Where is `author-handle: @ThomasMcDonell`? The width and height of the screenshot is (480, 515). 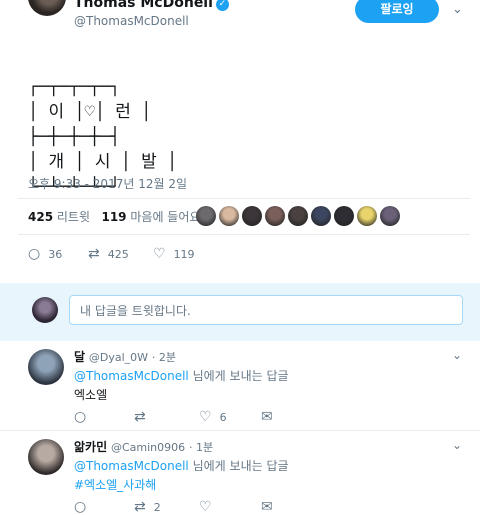 author-handle: @ThomasMcDonell is located at coordinates (131, 21).